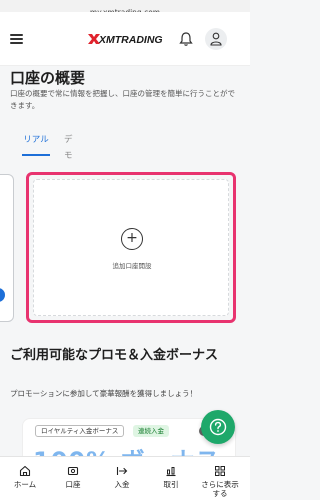 Image resolution: width=320 pixels, height=500 pixels. I want to click on nav-deposit-label: 入金, so click(122, 484).